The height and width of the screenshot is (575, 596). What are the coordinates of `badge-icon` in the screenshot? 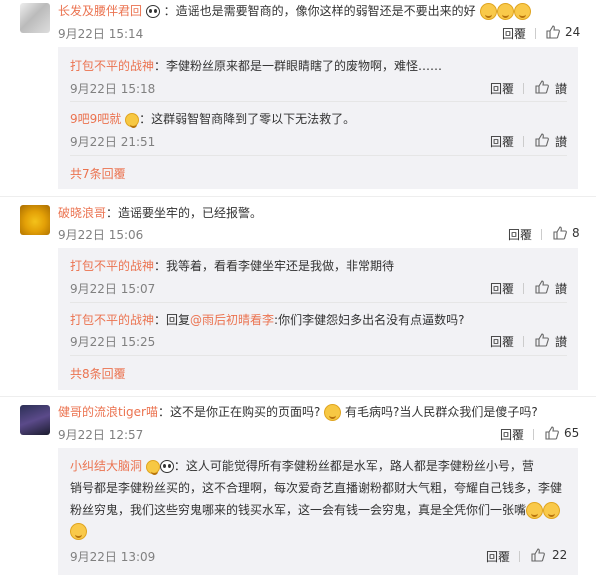 It's located at (152, 467).